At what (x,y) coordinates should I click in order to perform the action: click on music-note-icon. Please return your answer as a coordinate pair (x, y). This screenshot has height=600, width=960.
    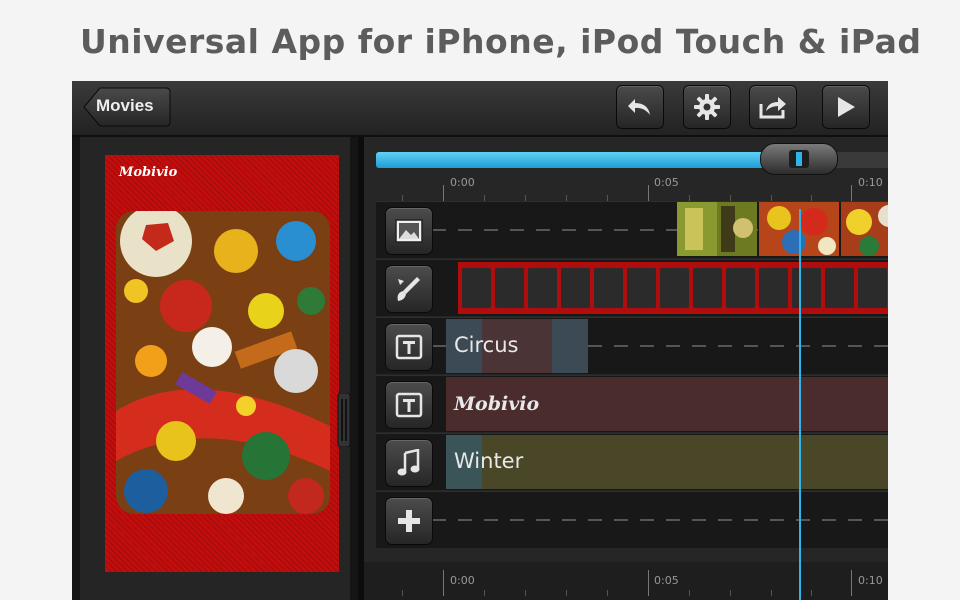
    Looking at the image, I should click on (408, 462).